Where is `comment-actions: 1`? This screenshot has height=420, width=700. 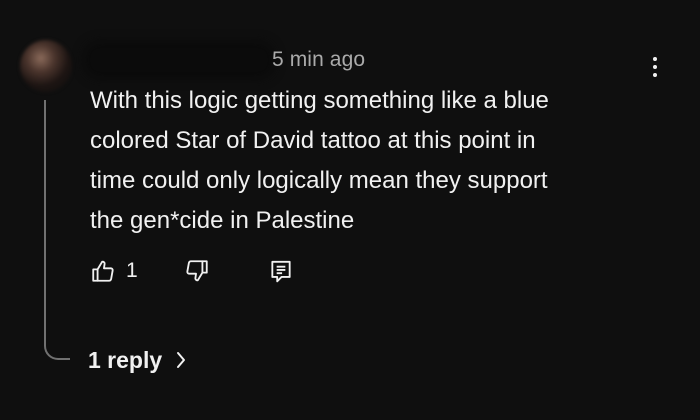 comment-actions: 1 is located at coordinates (192, 271).